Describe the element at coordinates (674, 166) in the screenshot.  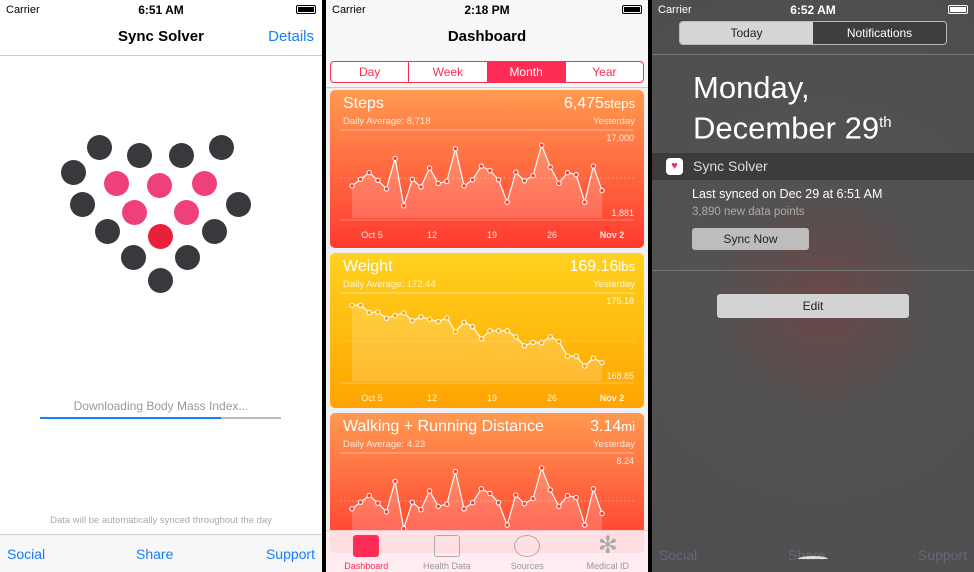
I see `app-icon: ♥` at that location.